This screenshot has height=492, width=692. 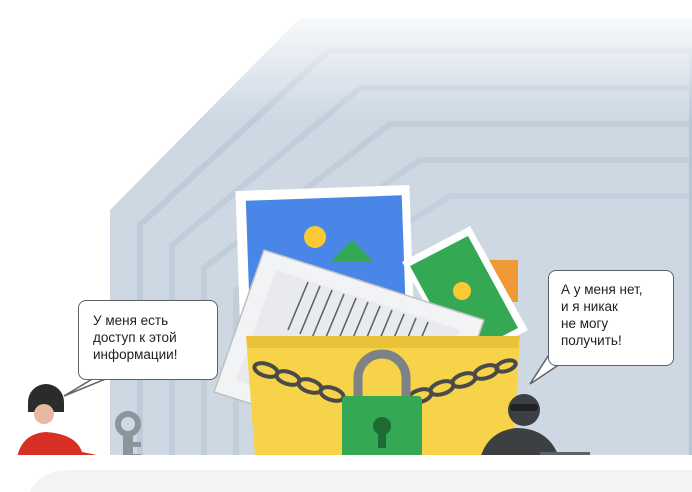 What do you see at coordinates (585, 323) in the screenshot?
I see `bubble-right-line-3: не могу` at bounding box center [585, 323].